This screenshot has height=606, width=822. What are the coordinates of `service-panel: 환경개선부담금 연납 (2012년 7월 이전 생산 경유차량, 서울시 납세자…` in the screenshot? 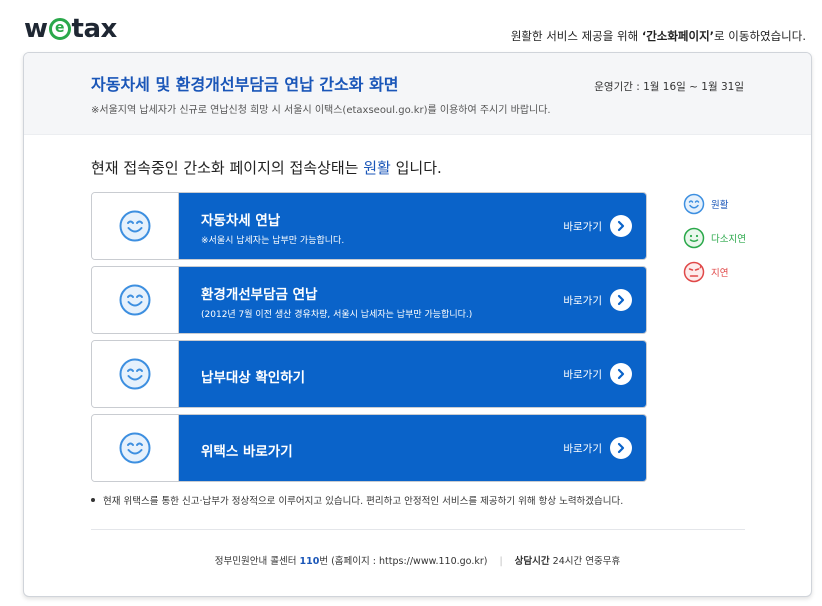 It's located at (412, 300).